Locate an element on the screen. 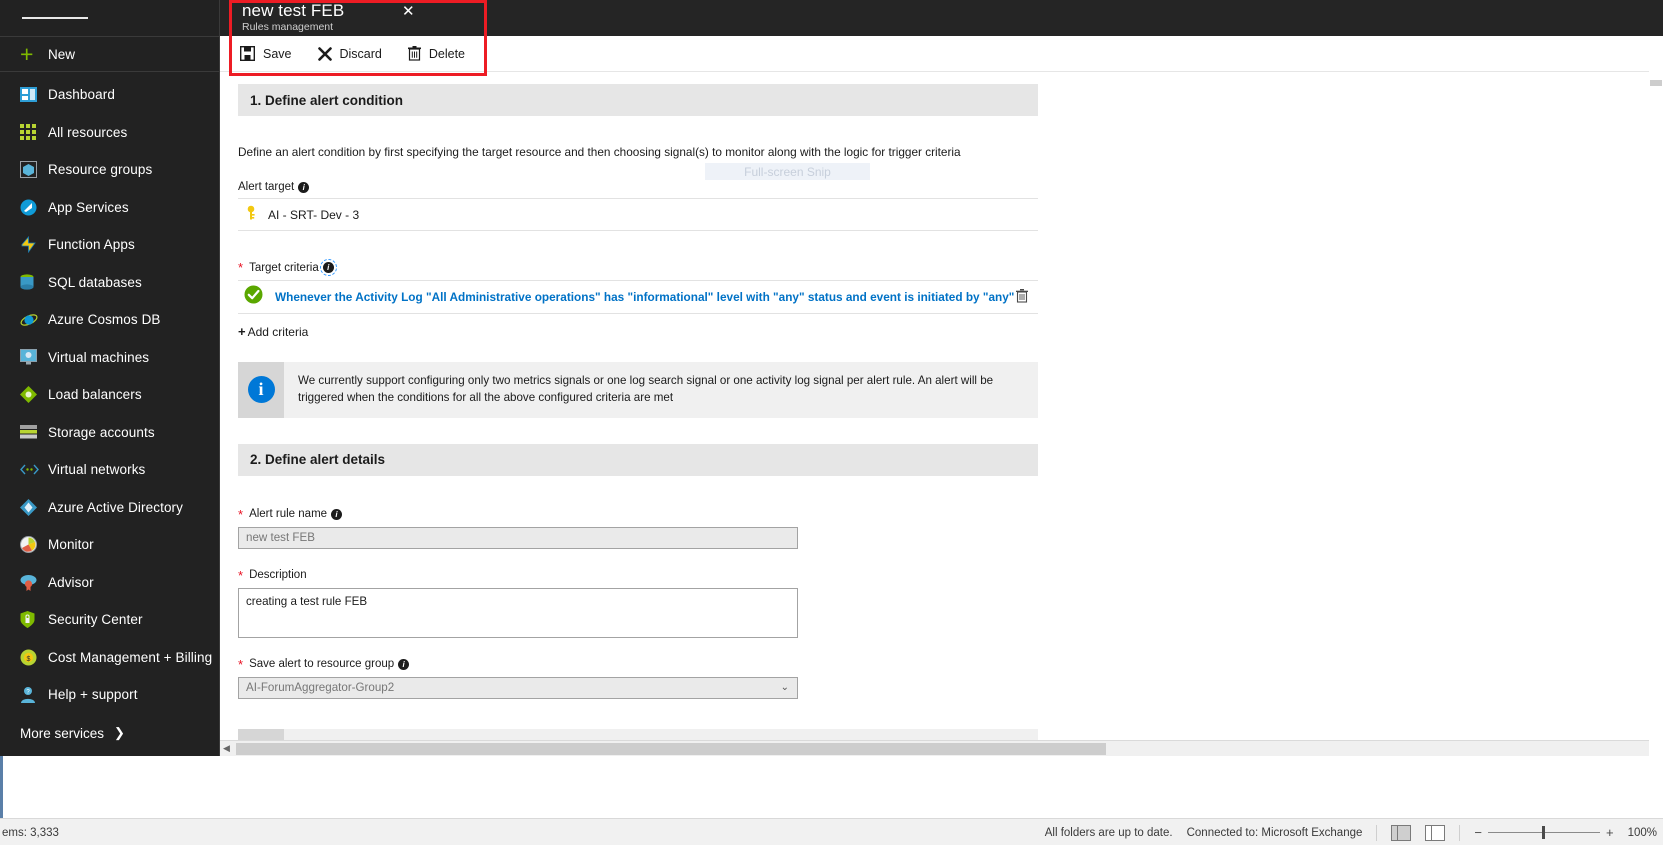 The width and height of the screenshot is (1663, 845). description-textarea: creating a test rule FEB is located at coordinates (518, 612).